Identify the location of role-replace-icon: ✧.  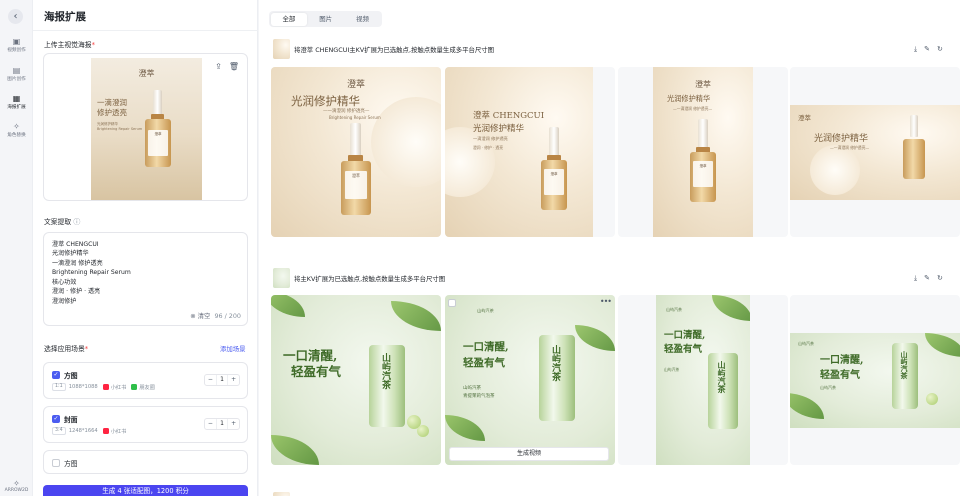
(16, 126).